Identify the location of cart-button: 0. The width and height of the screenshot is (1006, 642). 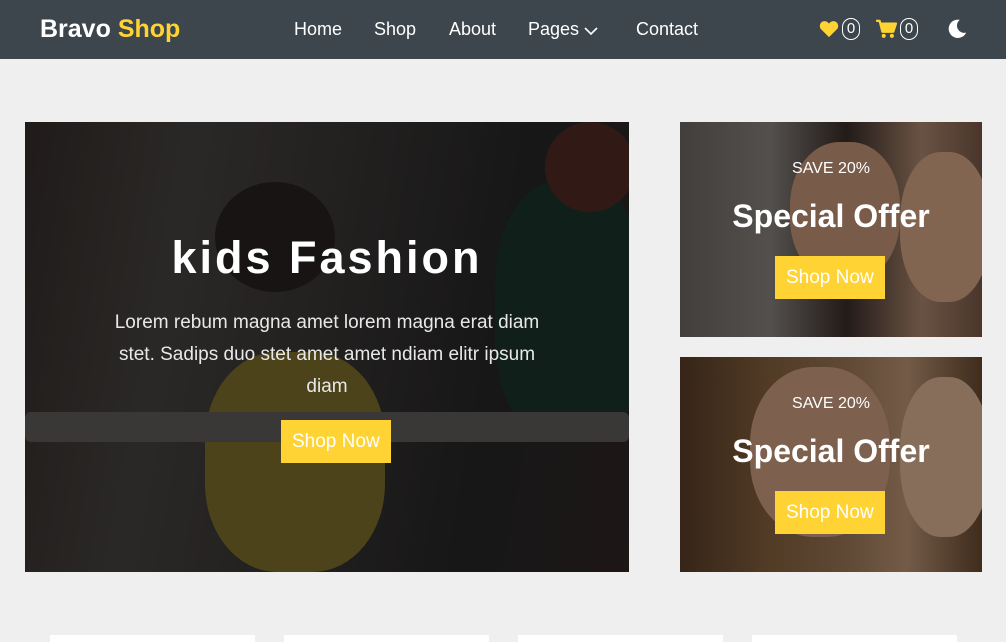
(896, 29).